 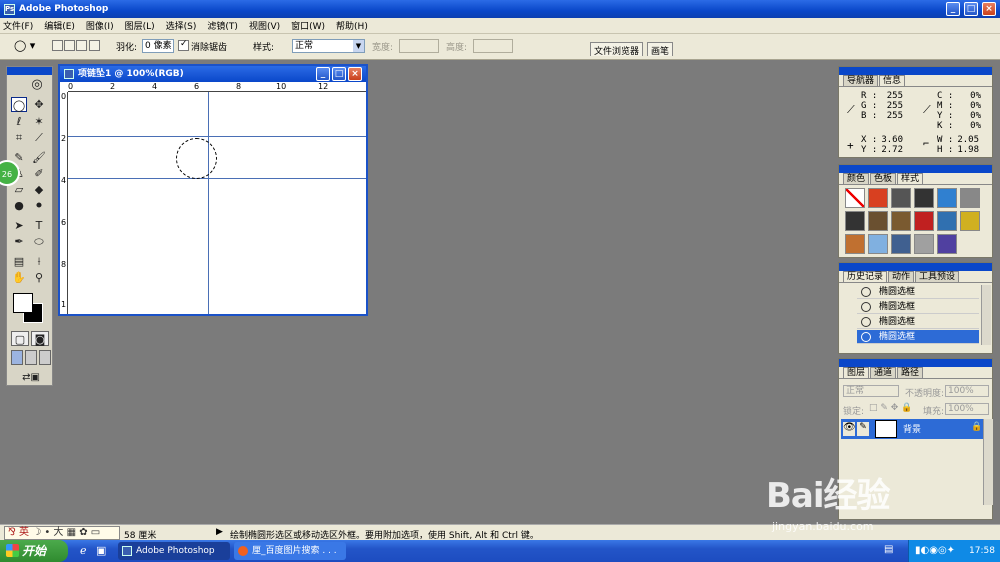 I want to click on menu-file: 文件(F), so click(x=18, y=25).